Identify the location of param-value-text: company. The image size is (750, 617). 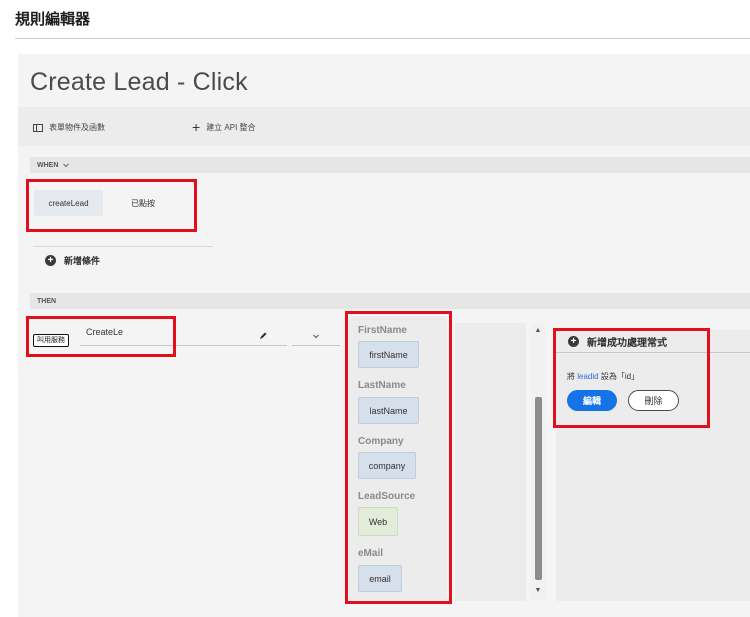
(387, 465).